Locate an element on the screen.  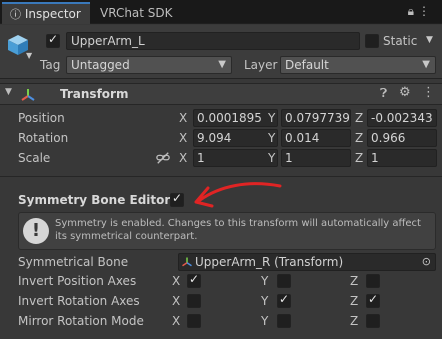
rotation-y-label: Y is located at coordinates (271, 138).